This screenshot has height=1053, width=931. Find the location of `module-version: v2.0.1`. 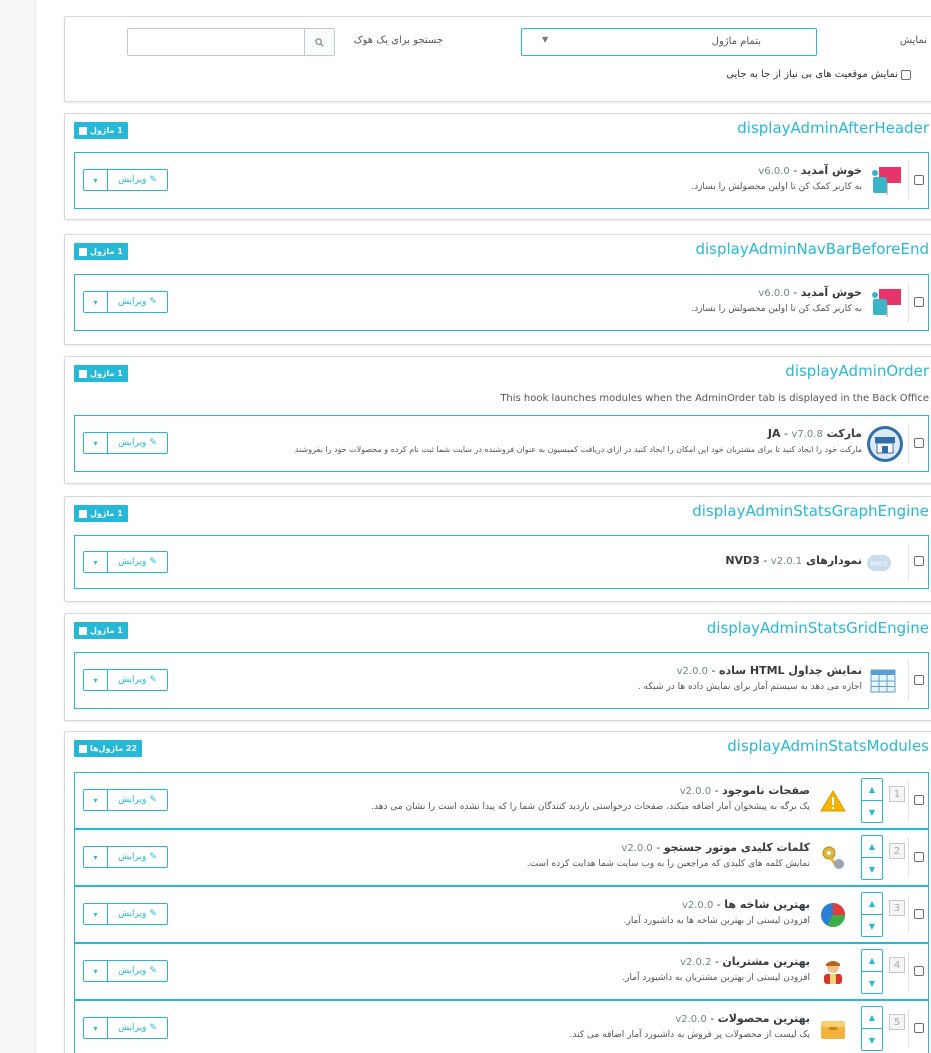

module-version: v2.0.1 is located at coordinates (786, 561).